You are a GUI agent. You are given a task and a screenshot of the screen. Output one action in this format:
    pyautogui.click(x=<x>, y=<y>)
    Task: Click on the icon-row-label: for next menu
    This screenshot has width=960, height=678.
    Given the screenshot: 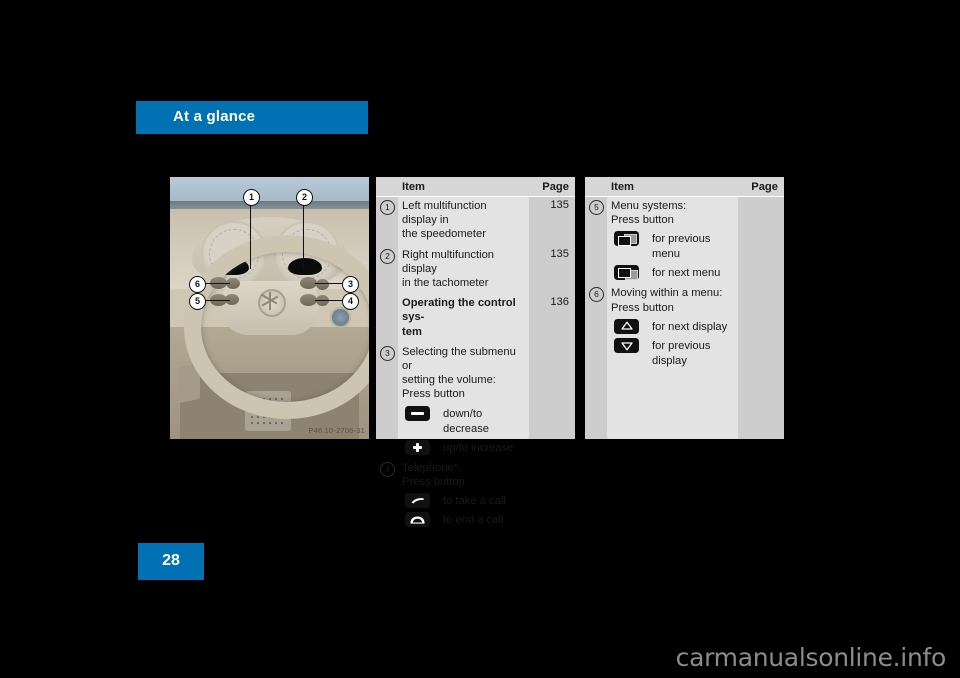 What is the action you would take?
    pyautogui.click(x=686, y=273)
    